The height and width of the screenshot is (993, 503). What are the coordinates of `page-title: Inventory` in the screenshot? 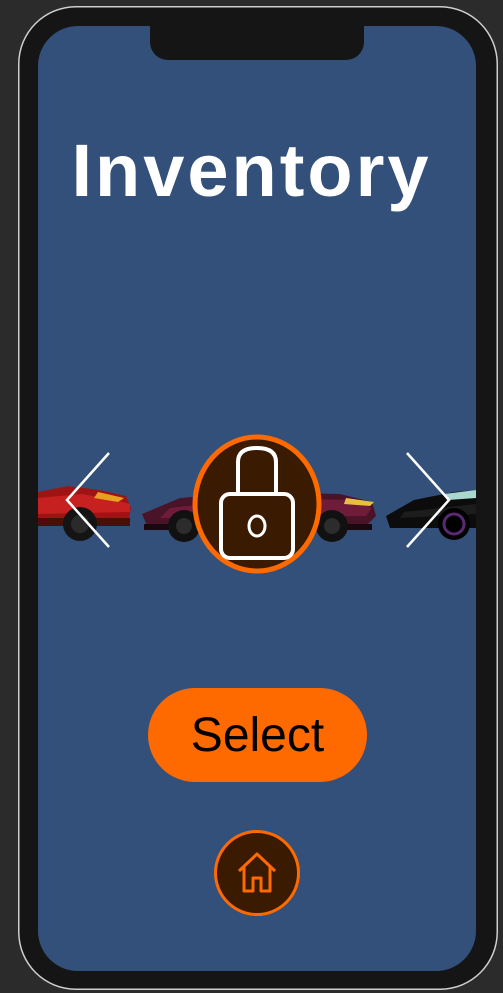 It's located at (251, 170).